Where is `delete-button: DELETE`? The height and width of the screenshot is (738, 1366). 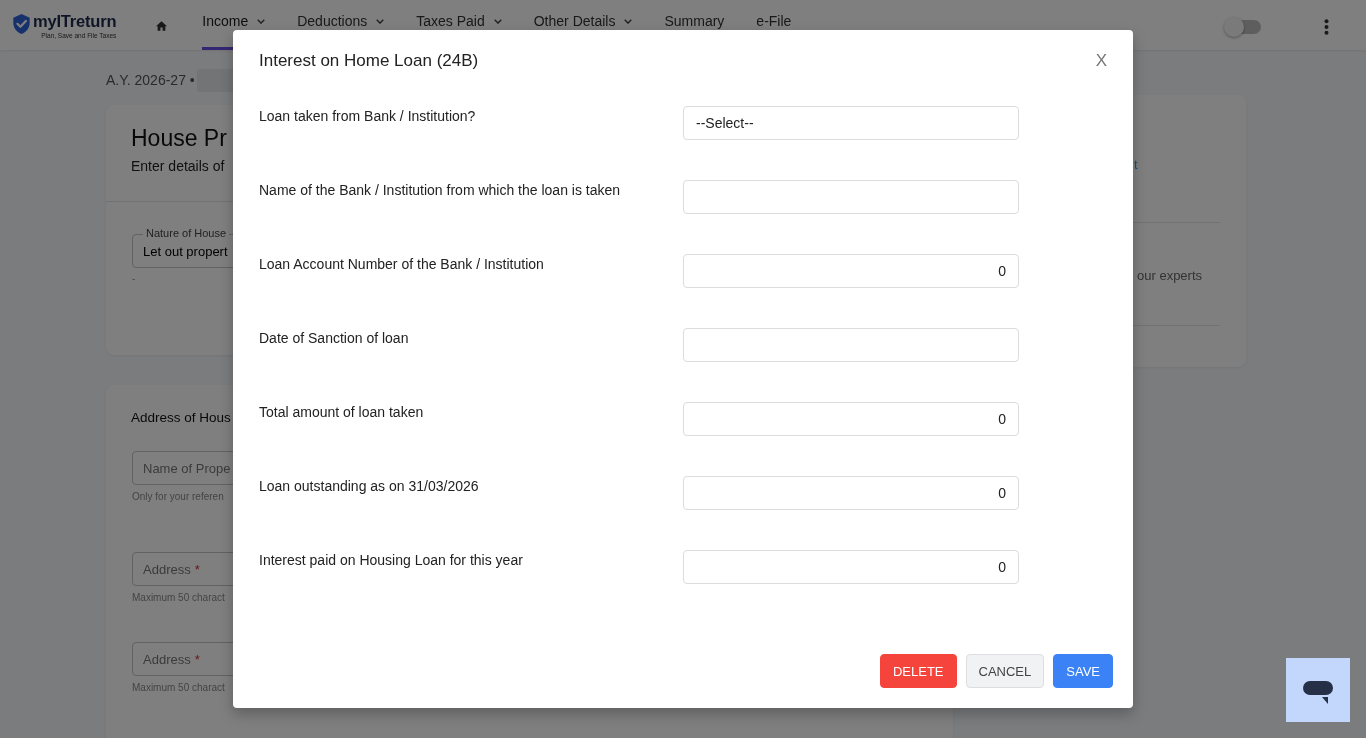 delete-button: DELETE is located at coordinates (918, 671).